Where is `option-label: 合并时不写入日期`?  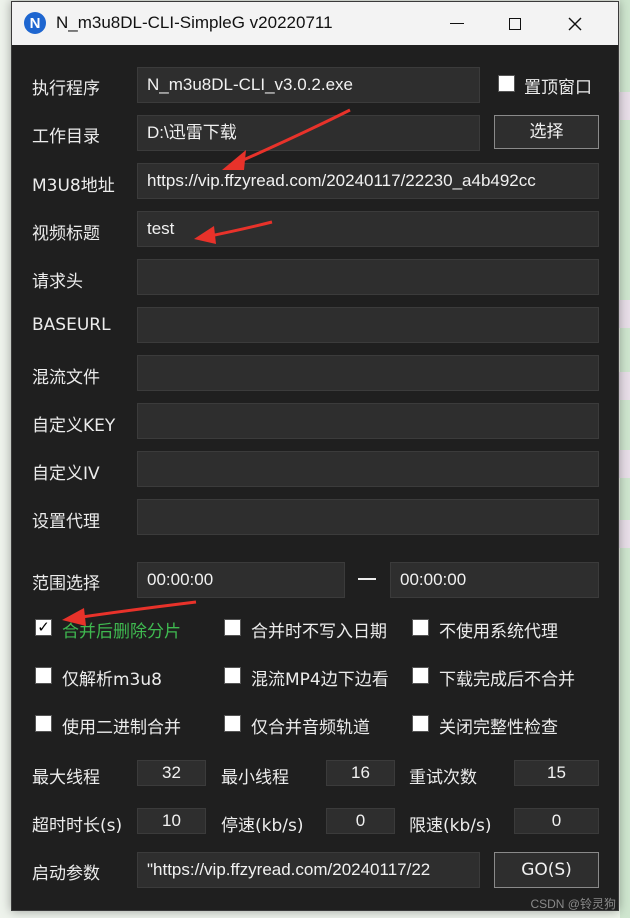
option-label: 合并时不写入日期 is located at coordinates (319, 629).